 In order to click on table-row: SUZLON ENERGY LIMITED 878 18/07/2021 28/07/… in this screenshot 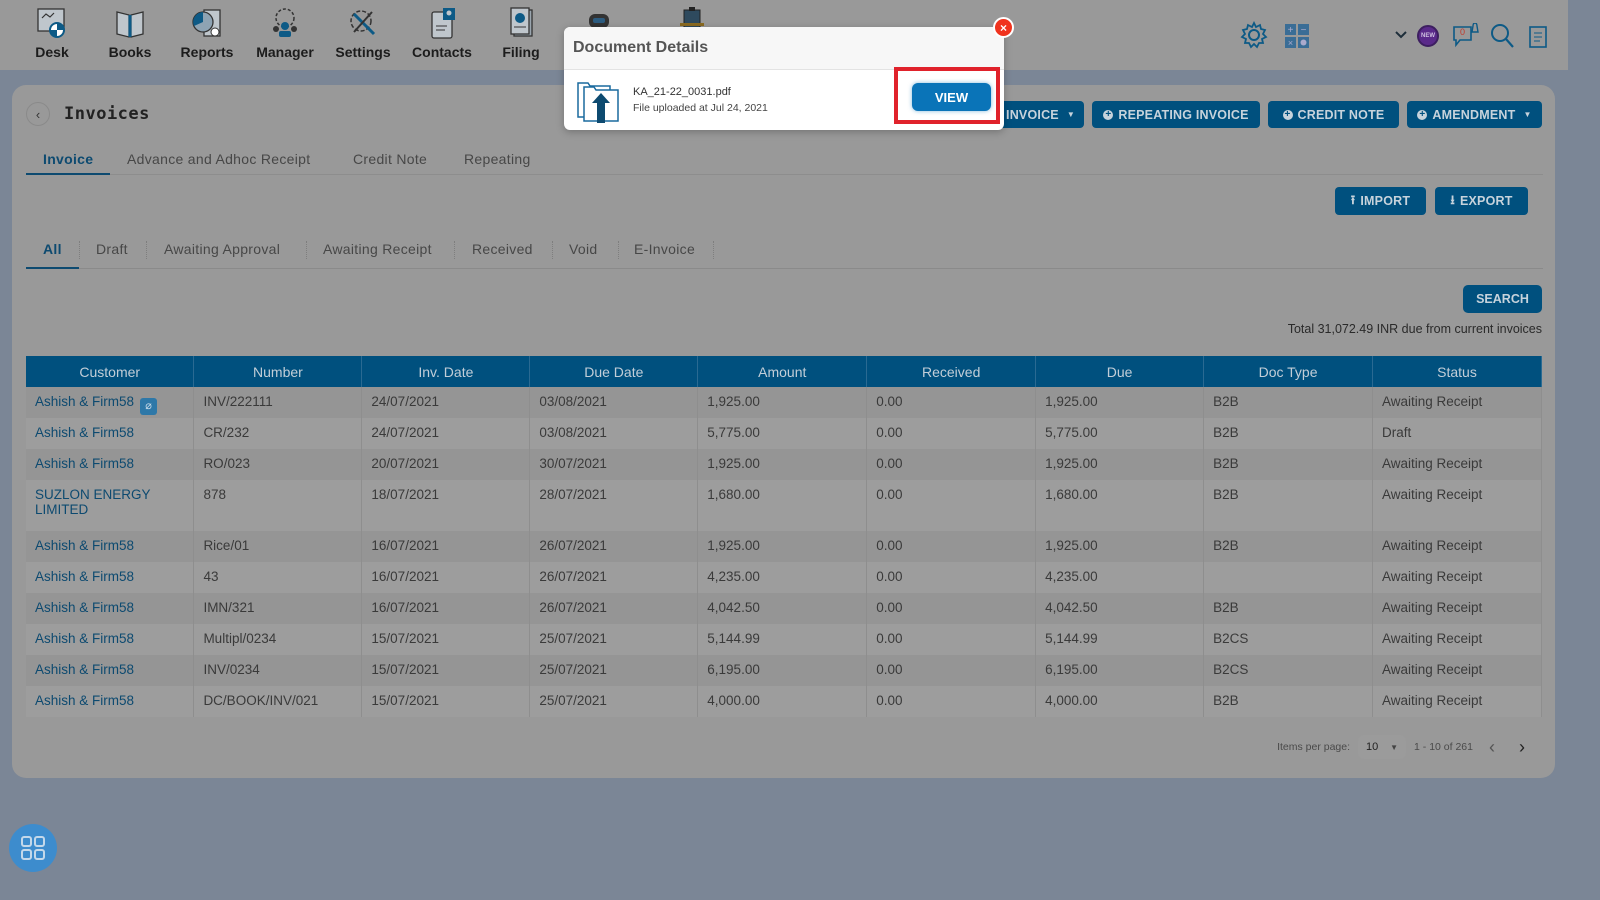, I will do `click(784, 505)`.